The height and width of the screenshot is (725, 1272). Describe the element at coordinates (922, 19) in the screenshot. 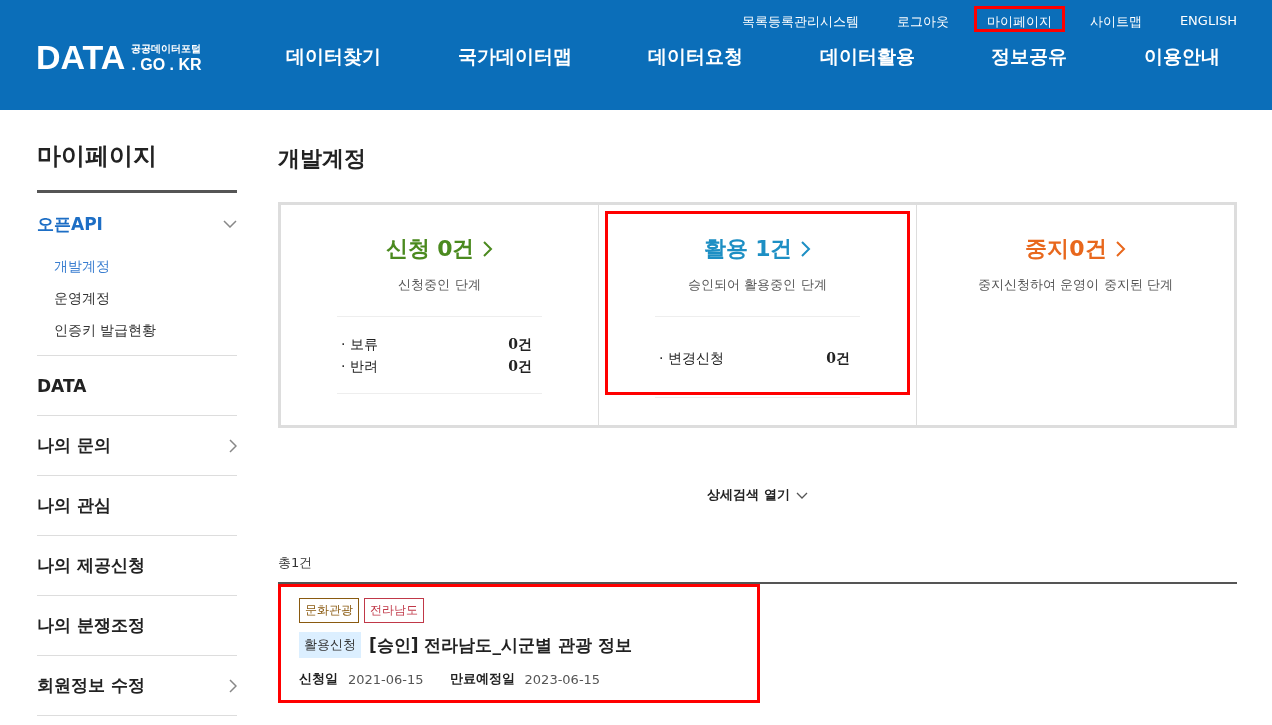

I see `top-link: 로그아웃` at that location.